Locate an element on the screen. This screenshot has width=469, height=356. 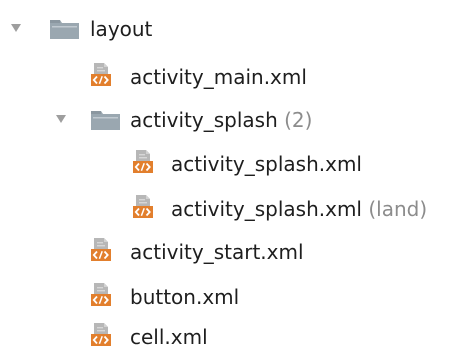
tree-row-button: button.xml is located at coordinates (234, 297).